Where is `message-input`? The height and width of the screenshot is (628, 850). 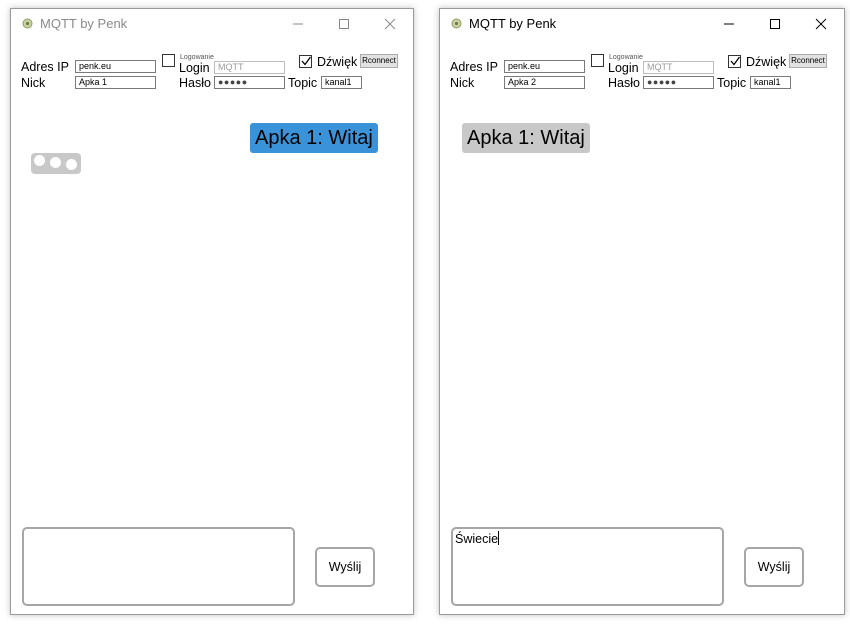 message-input is located at coordinates (158, 566).